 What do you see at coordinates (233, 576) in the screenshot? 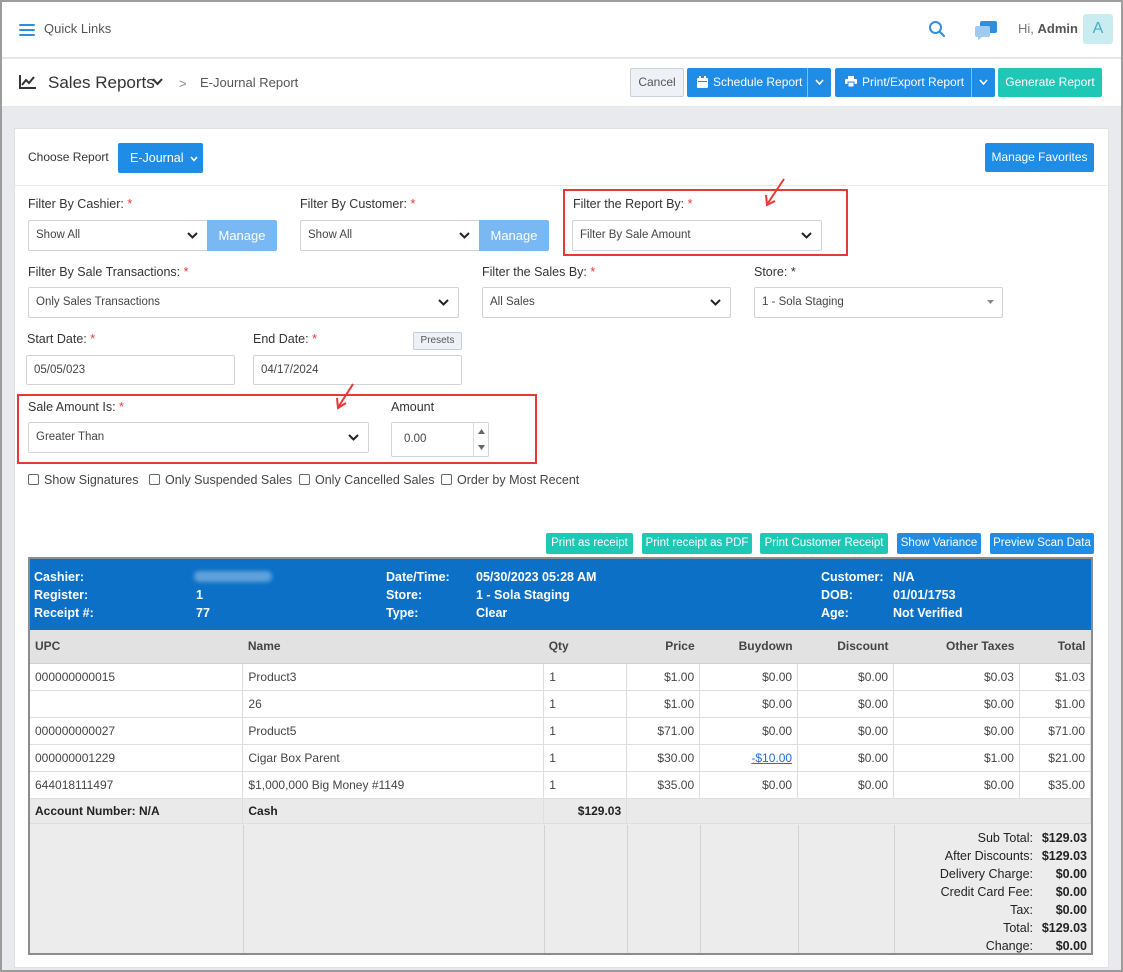
I see `cashier-name-redacted` at bounding box center [233, 576].